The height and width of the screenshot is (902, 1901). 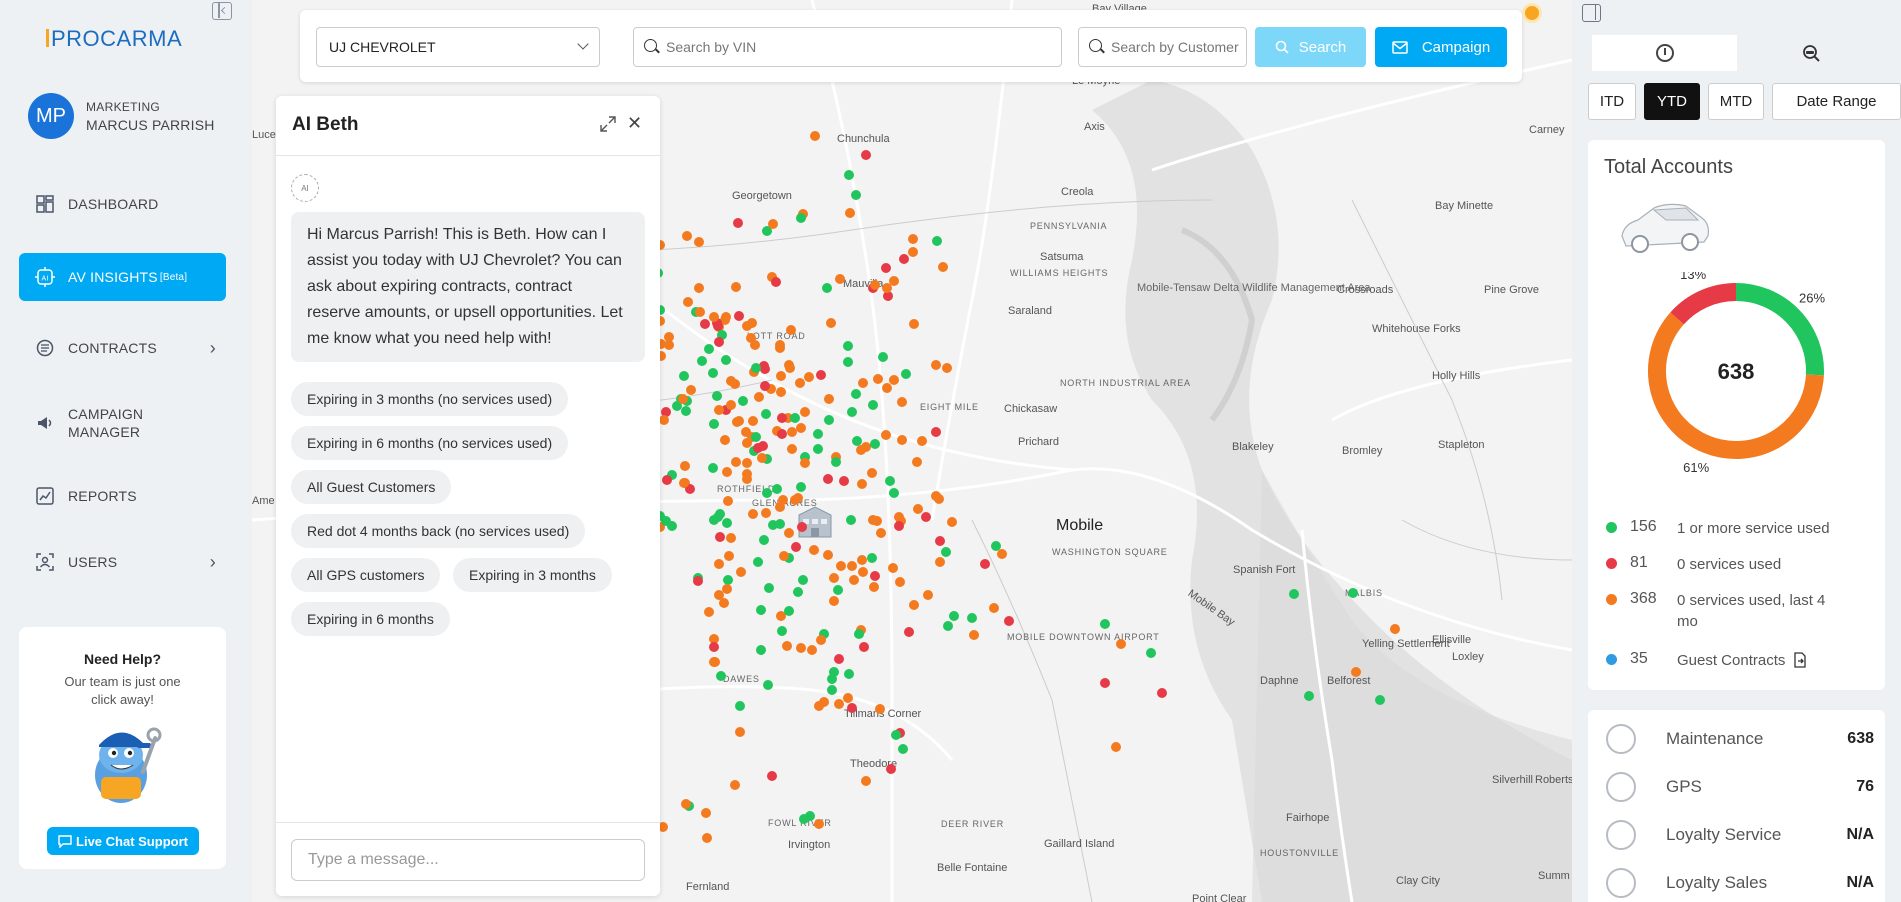 I want to click on user-profile: MP MARKETING MARCUS PARRISH, so click(x=121, y=116).